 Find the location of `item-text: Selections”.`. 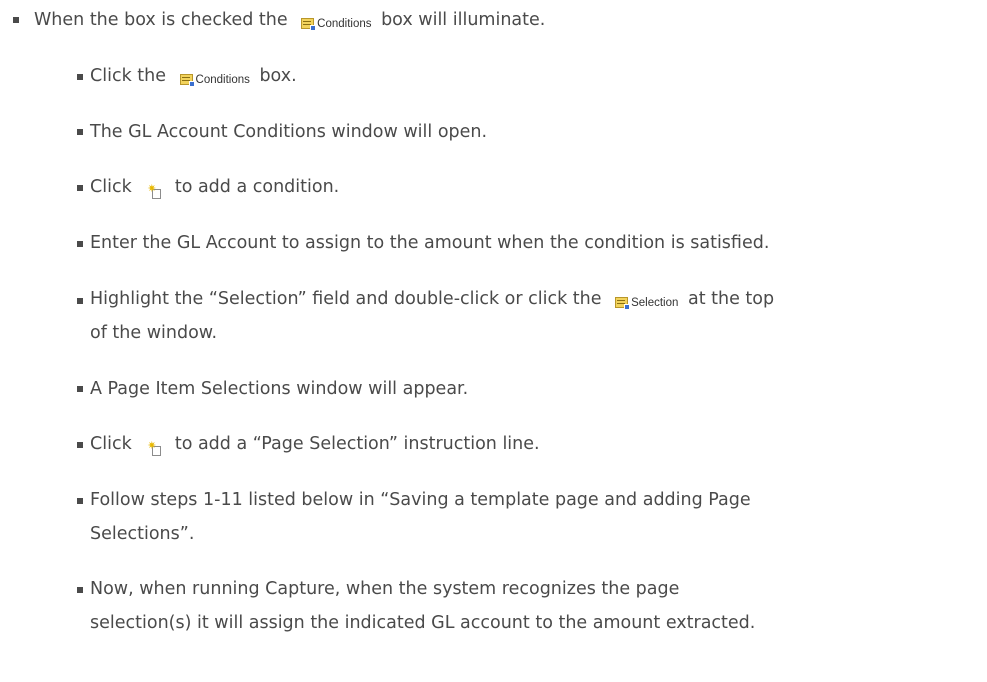

item-text: Selections”. is located at coordinates (142, 534).